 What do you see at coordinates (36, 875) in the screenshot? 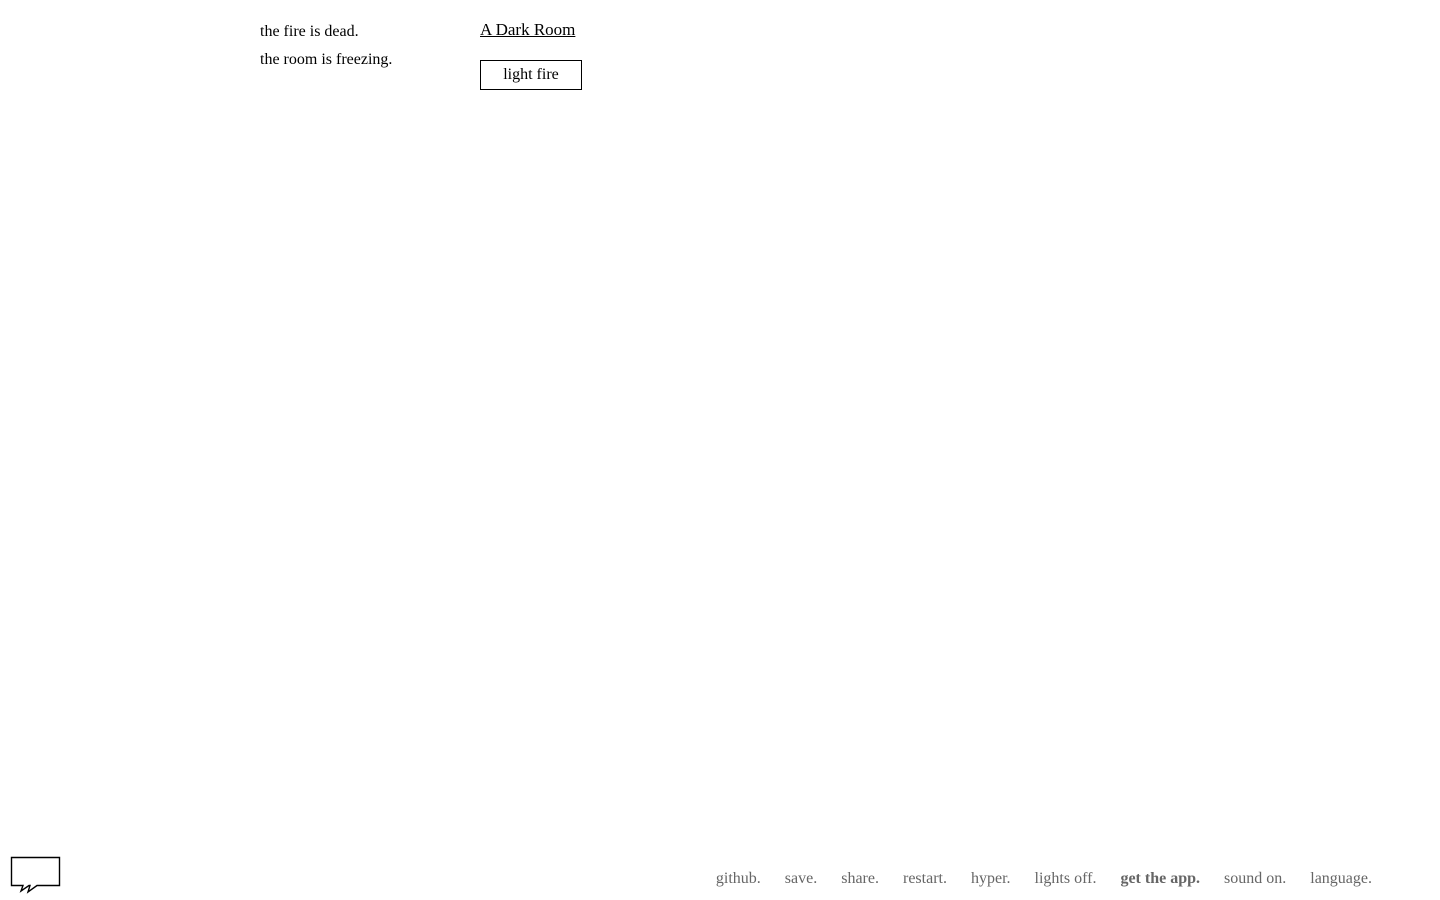
I see `speech-bubble-icon` at bounding box center [36, 875].